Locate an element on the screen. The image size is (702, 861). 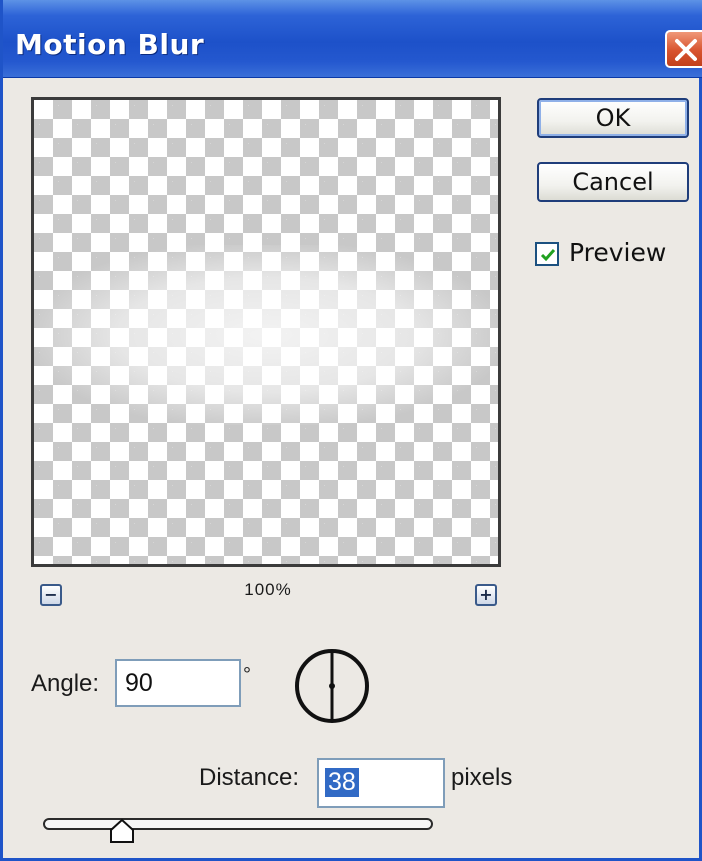
plus-icon: + is located at coordinates (486, 594).